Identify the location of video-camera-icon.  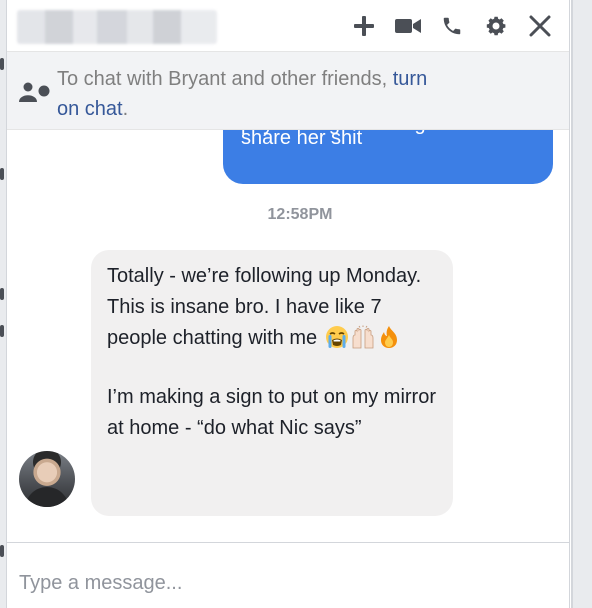
(408, 26).